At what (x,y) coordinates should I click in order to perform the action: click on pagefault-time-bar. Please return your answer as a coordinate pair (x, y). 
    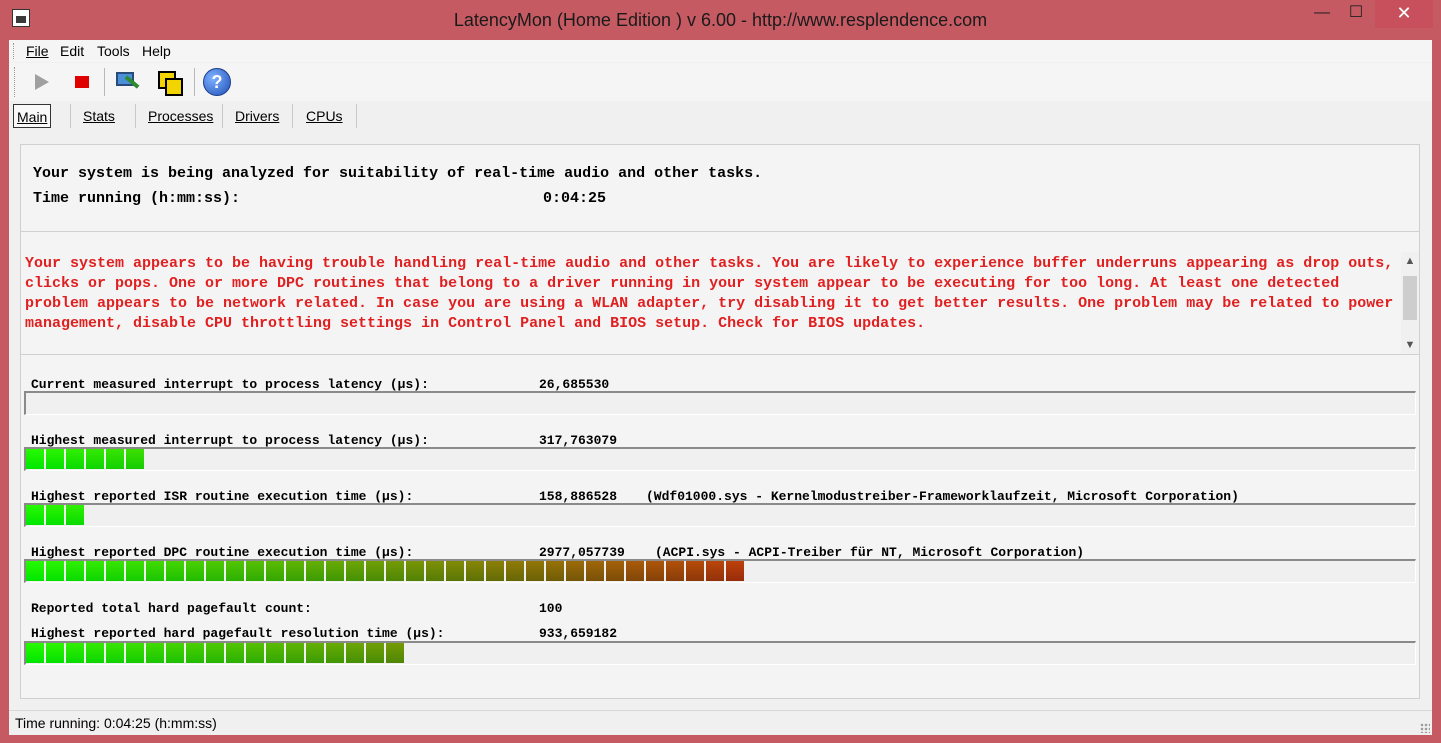
    Looking at the image, I should click on (720, 653).